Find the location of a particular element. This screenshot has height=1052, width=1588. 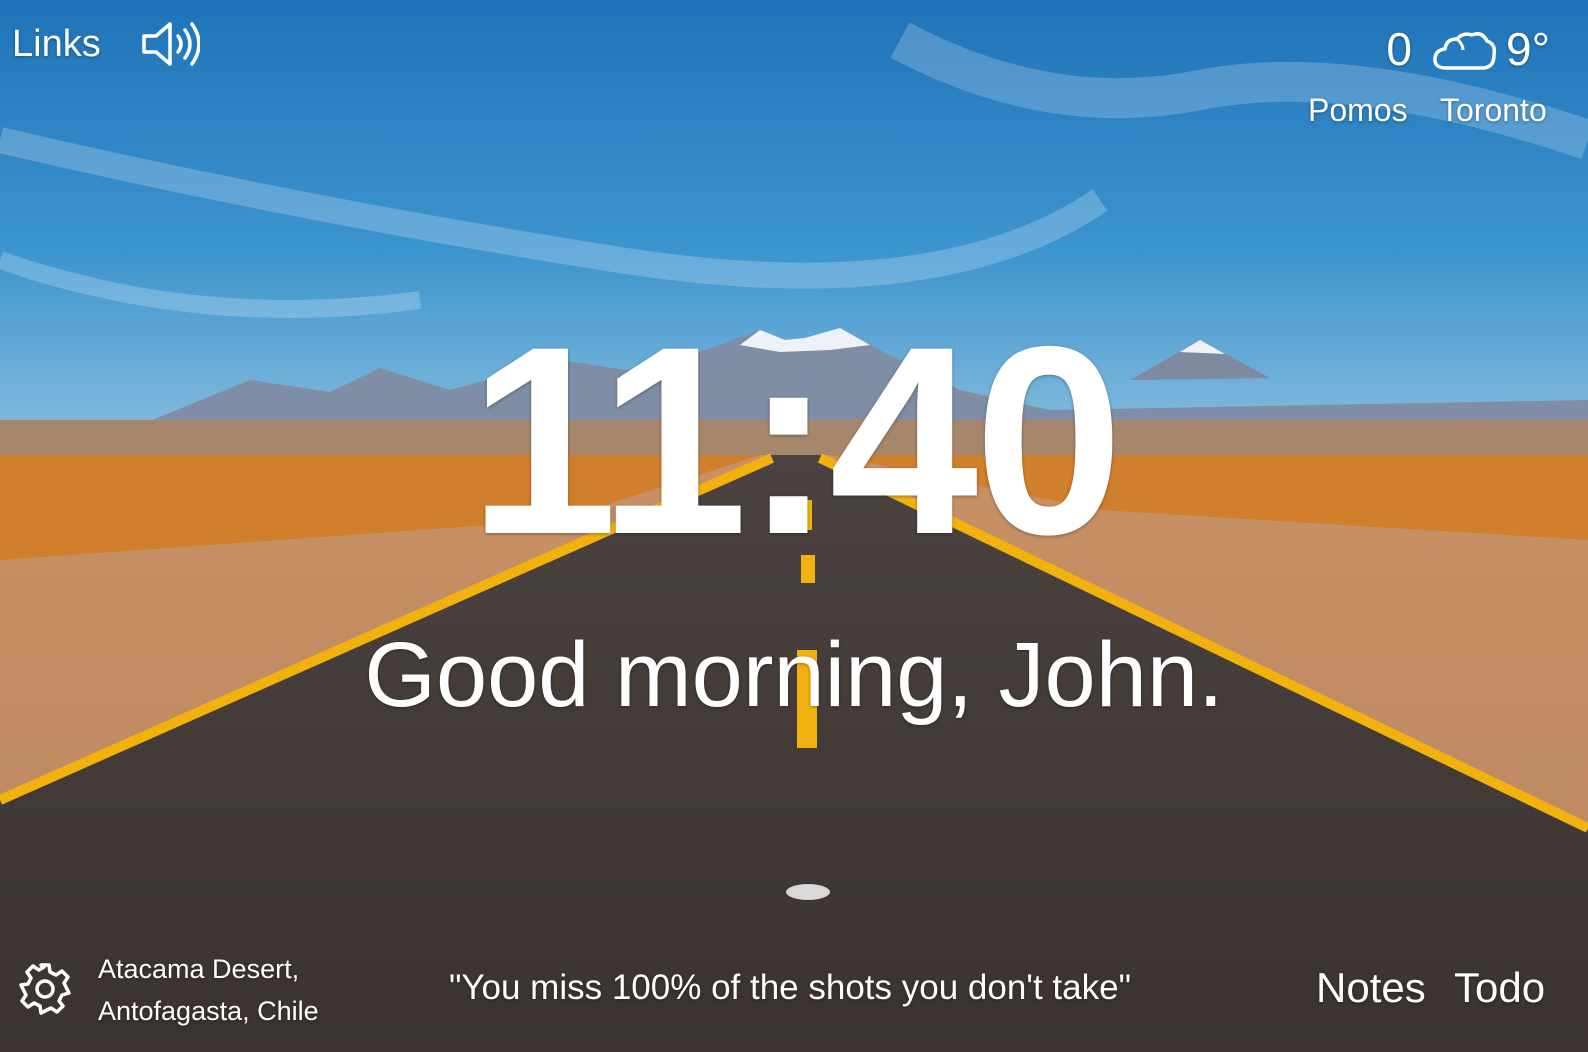

todo-button: Todo is located at coordinates (1499, 988).